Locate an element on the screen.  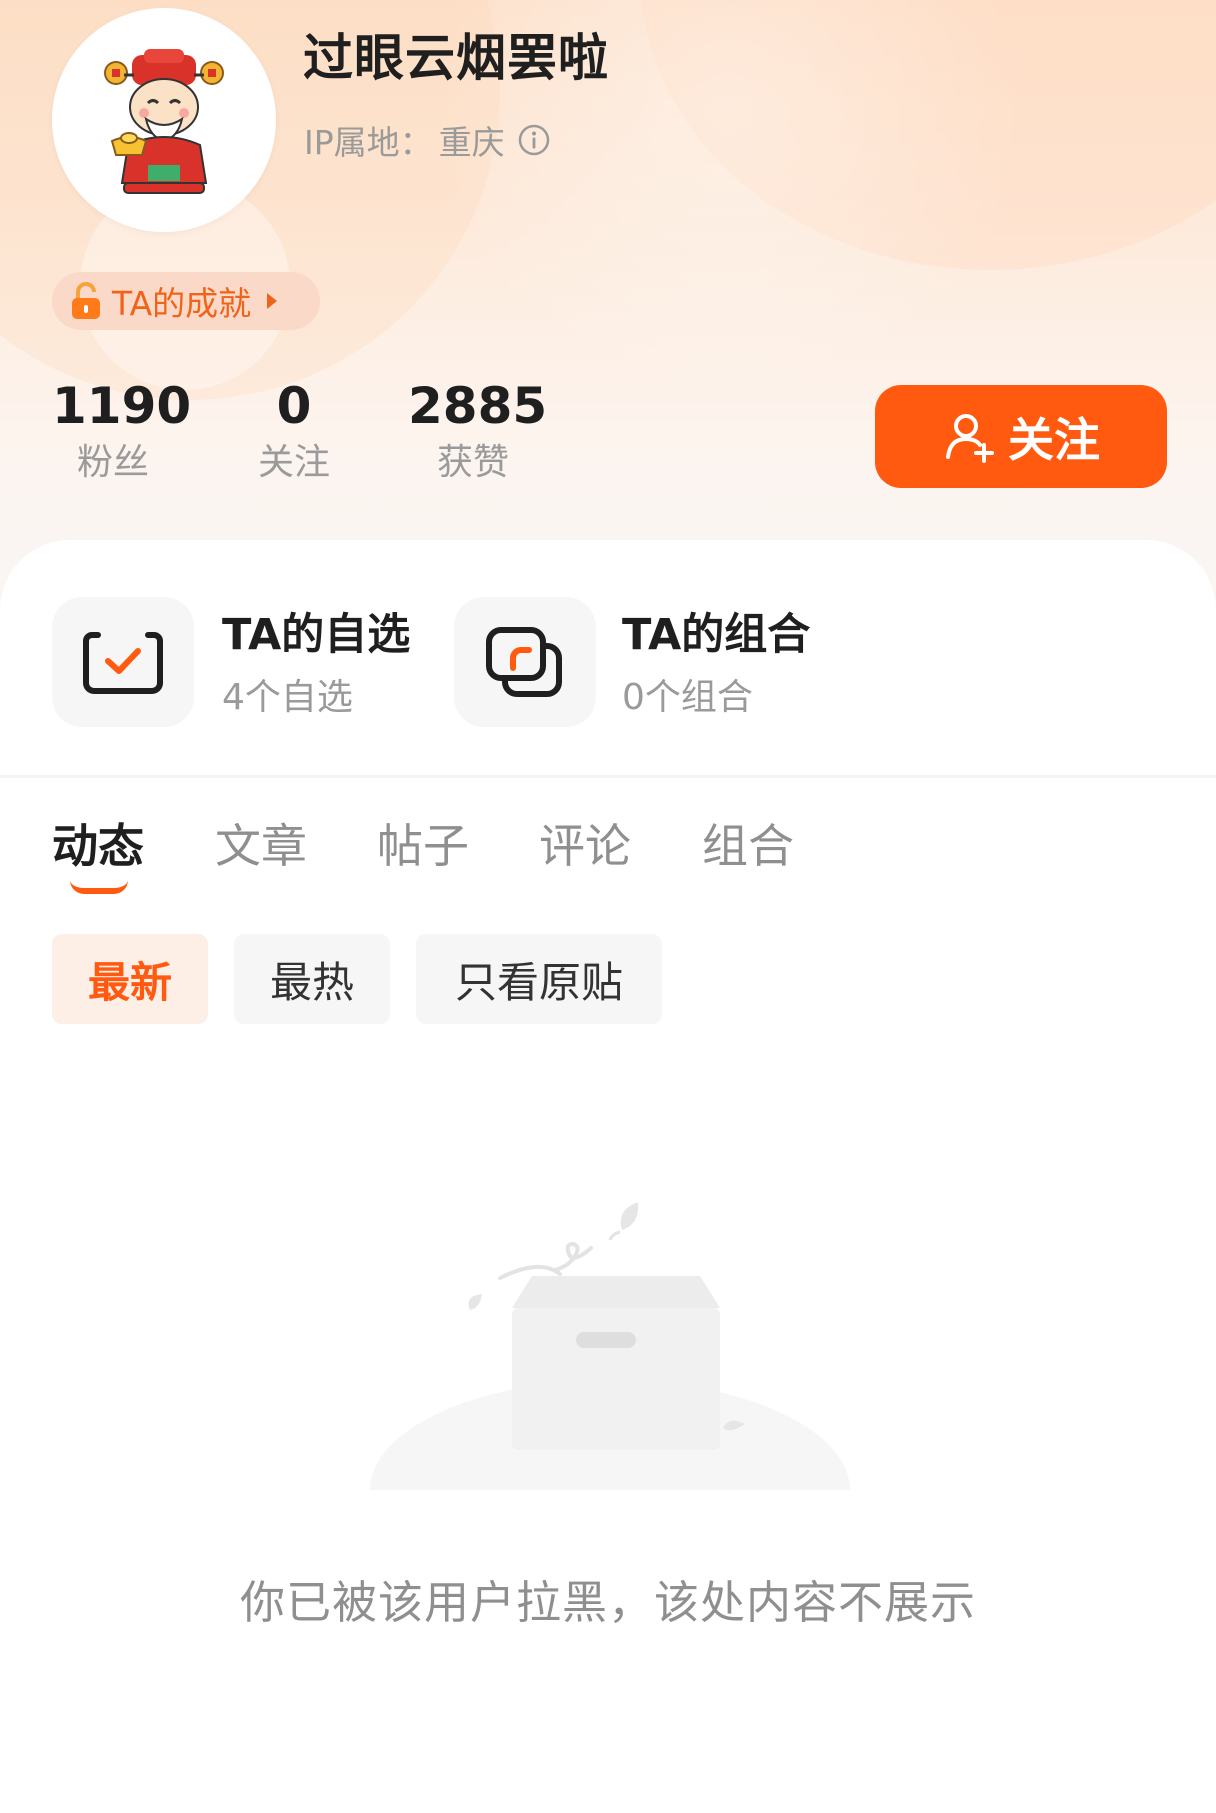
follow-button: 关注 is located at coordinates (1021, 436).